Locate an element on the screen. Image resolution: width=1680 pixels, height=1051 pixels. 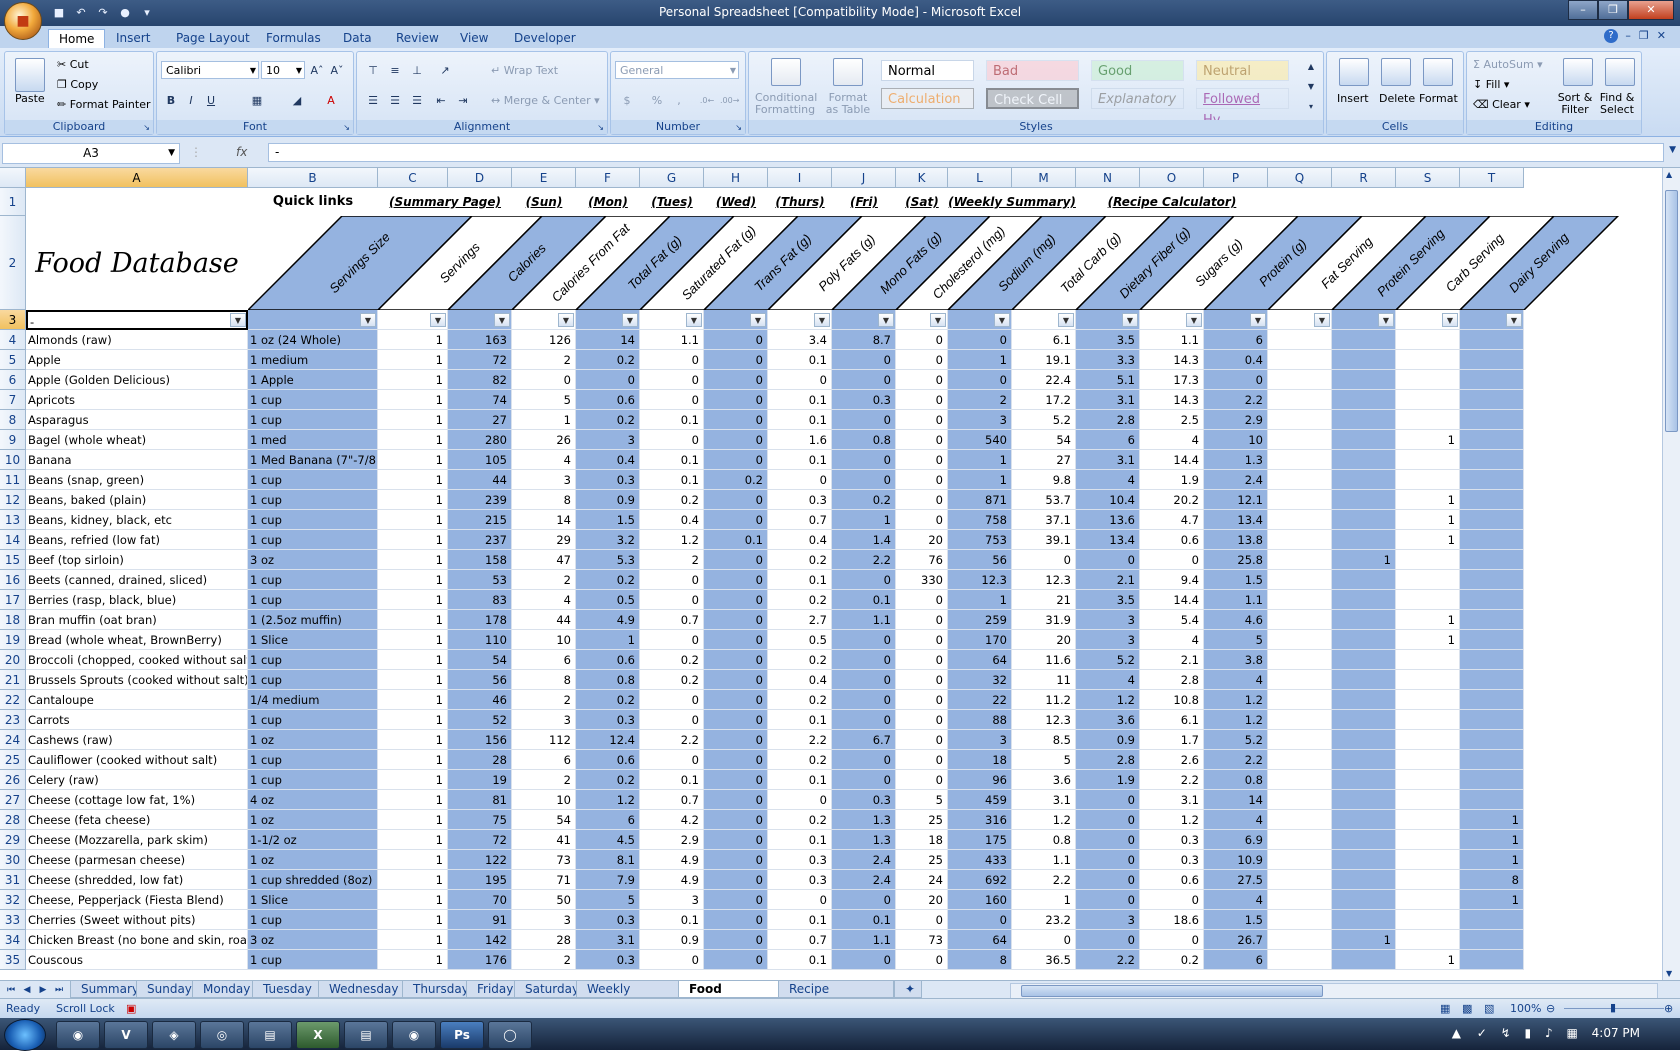
sort-filter-button: Sort & Filter is located at coordinates (1575, 104).